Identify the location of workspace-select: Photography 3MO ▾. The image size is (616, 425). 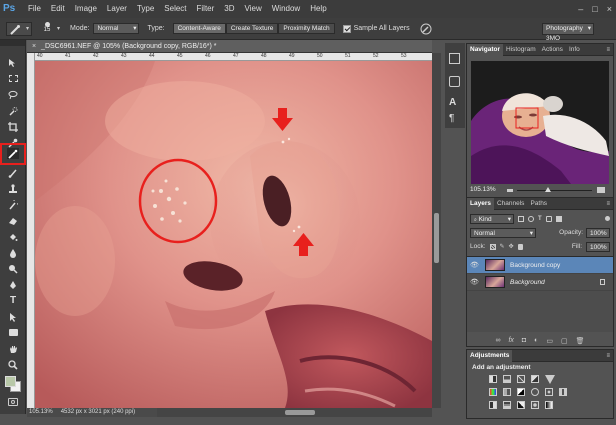
(568, 32).